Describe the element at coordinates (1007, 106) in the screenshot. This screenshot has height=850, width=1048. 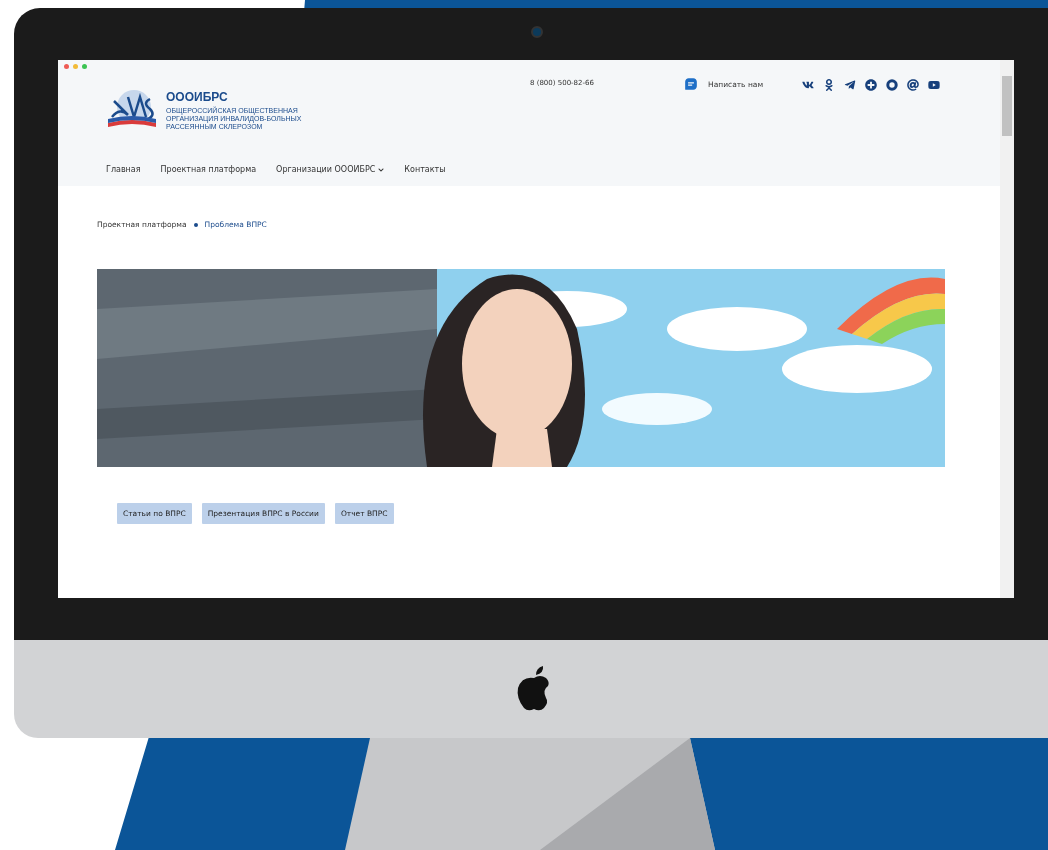
I see `scrollbar-thumb` at that location.